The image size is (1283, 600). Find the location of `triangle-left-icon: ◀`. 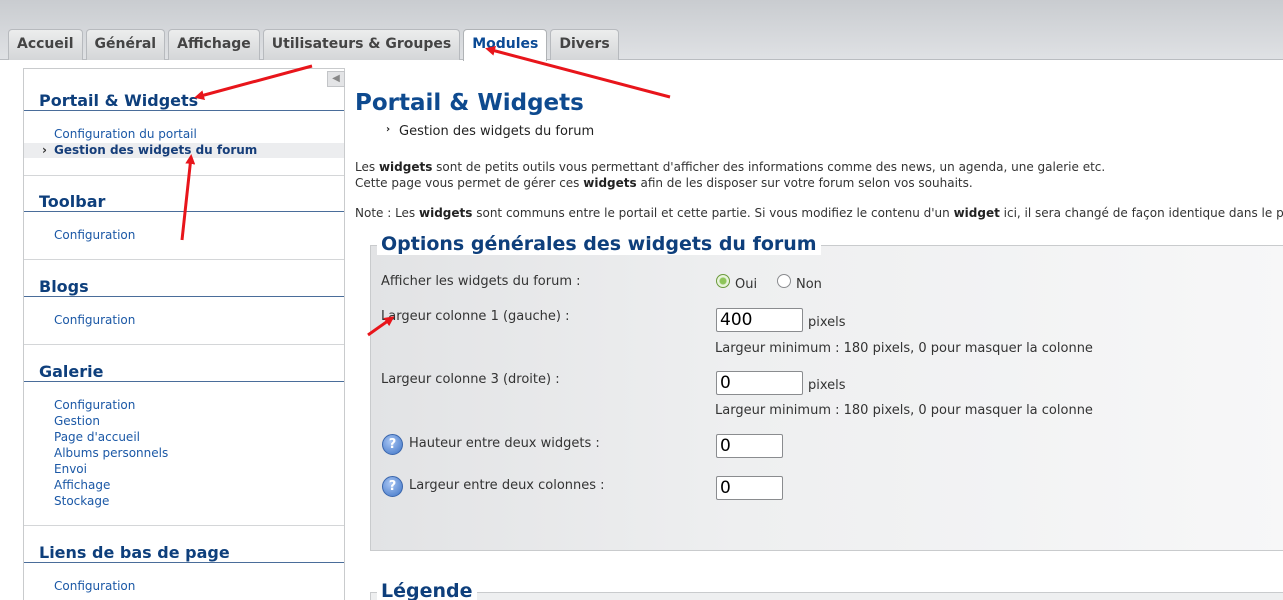

triangle-left-icon: ◀ is located at coordinates (336, 78).